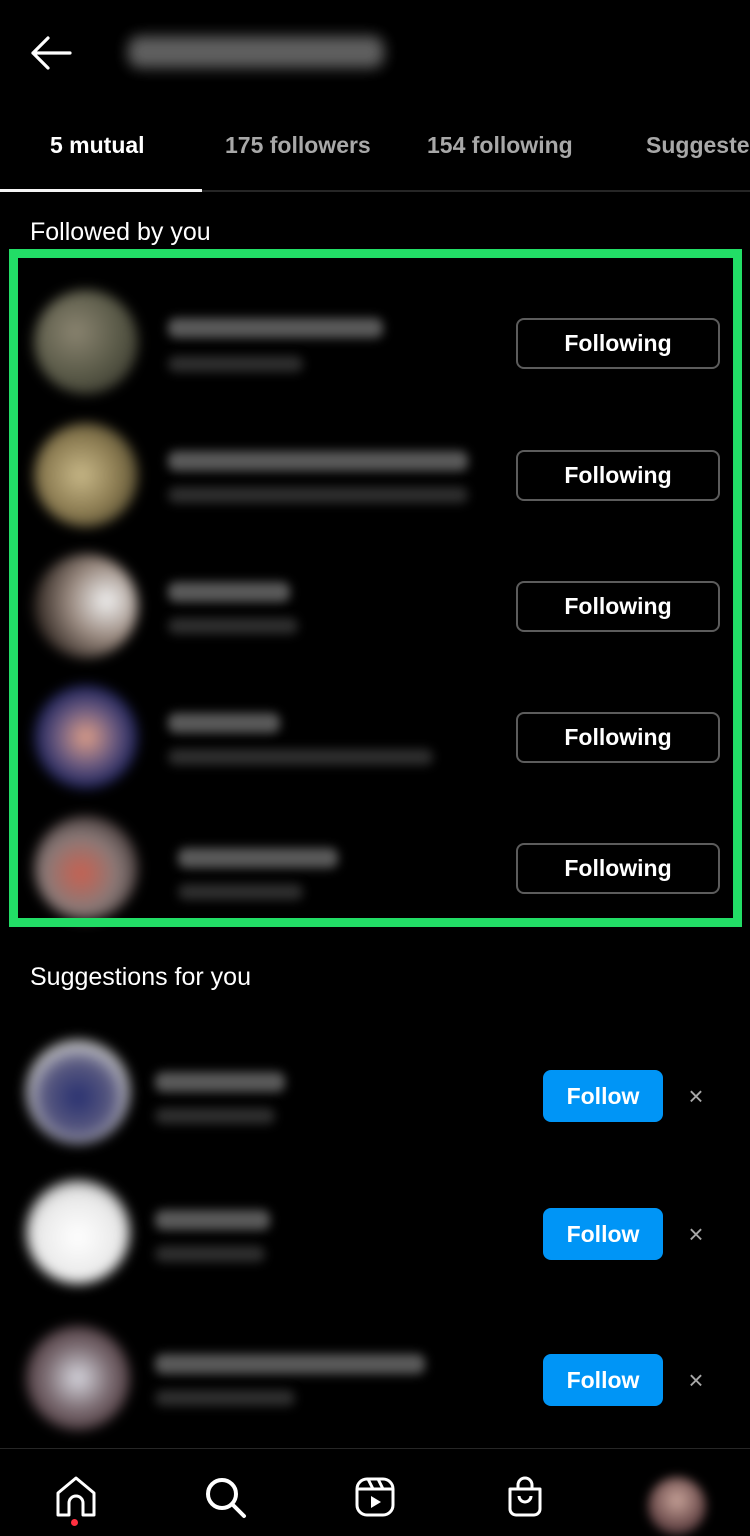 The image size is (750, 1536). Describe the element at coordinates (101, 190) in the screenshot. I see `active-tab-indicator` at that location.